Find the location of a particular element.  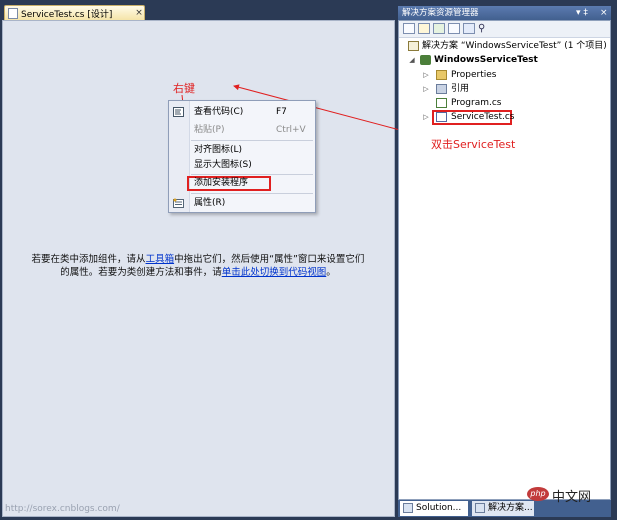

toolbox-link: 工具箱 is located at coordinates (160, 259).